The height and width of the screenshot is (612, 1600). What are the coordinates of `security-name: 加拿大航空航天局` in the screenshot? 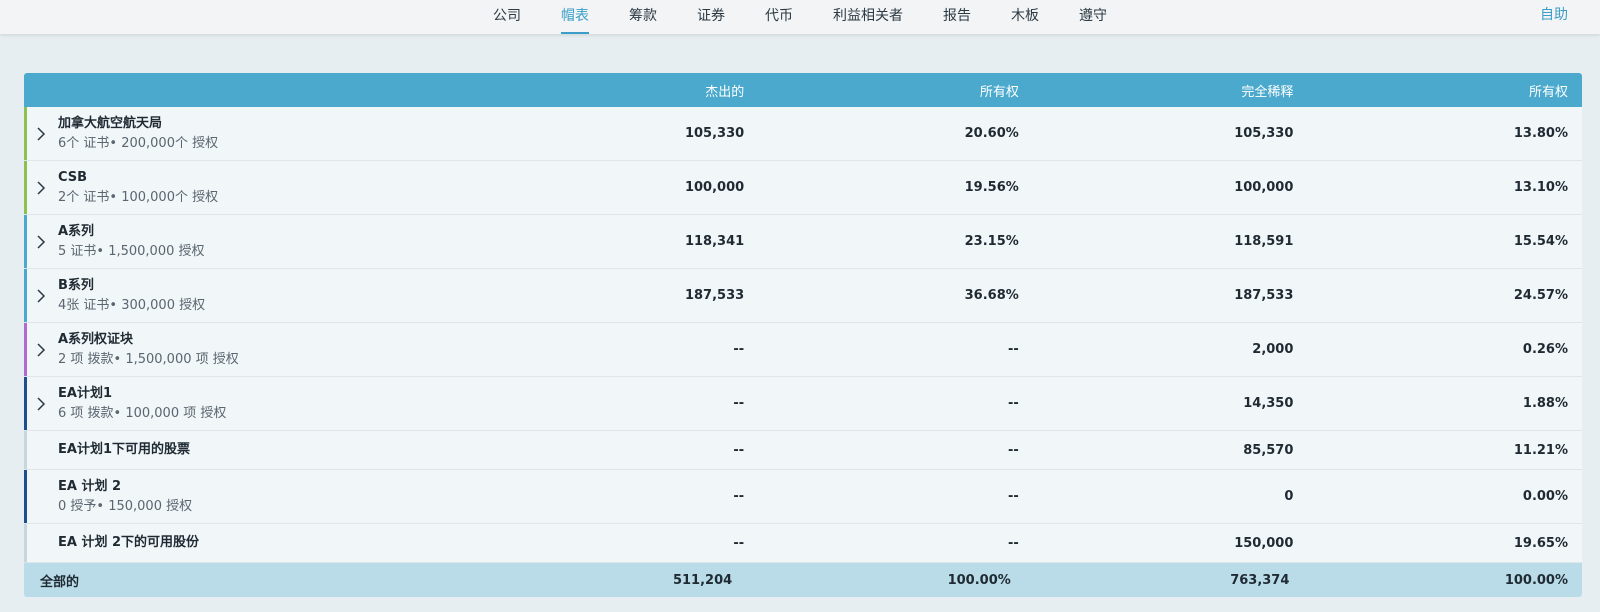 It's located at (110, 123).